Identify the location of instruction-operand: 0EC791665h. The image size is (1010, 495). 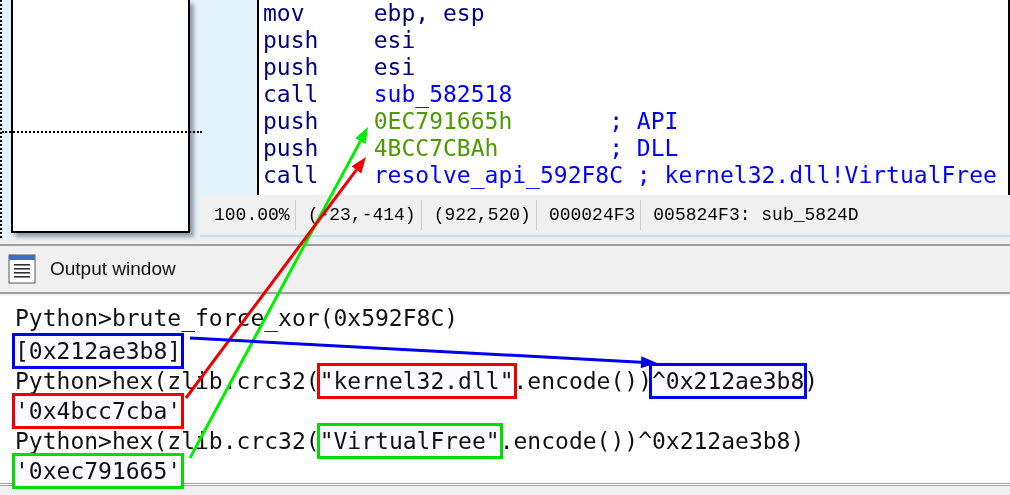
(443, 121).